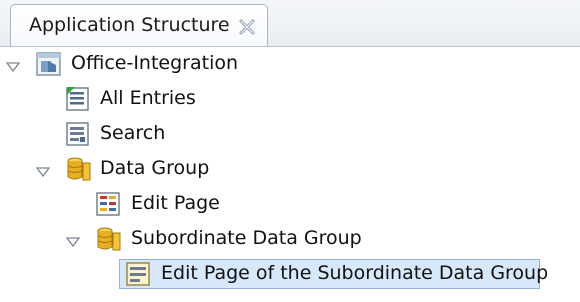 The width and height of the screenshot is (580, 302). I want to click on tree-item-subordinate-data-group: Subordinate Data Group, so click(290, 239).